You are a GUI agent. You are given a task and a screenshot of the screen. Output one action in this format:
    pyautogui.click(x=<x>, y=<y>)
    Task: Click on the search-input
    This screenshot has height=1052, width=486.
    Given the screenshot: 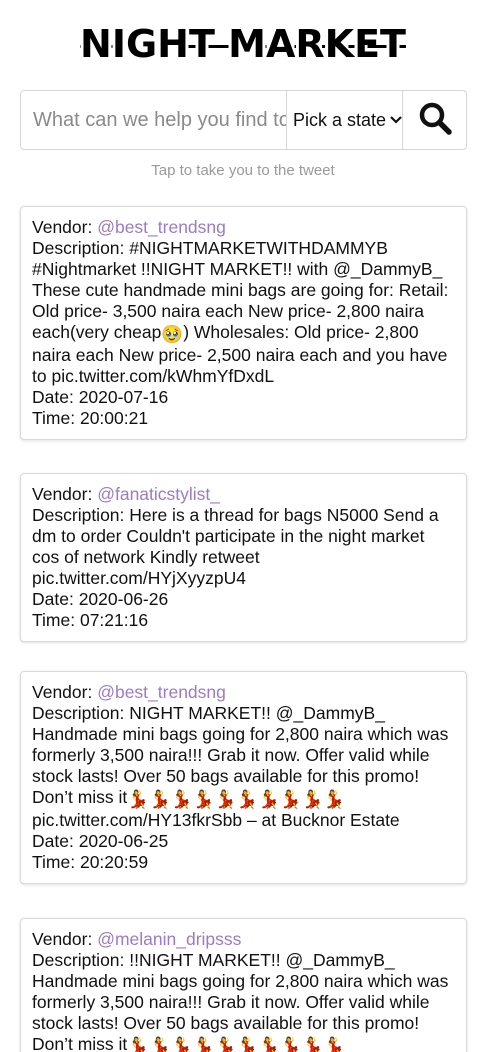 What is the action you would take?
    pyautogui.click(x=153, y=120)
    